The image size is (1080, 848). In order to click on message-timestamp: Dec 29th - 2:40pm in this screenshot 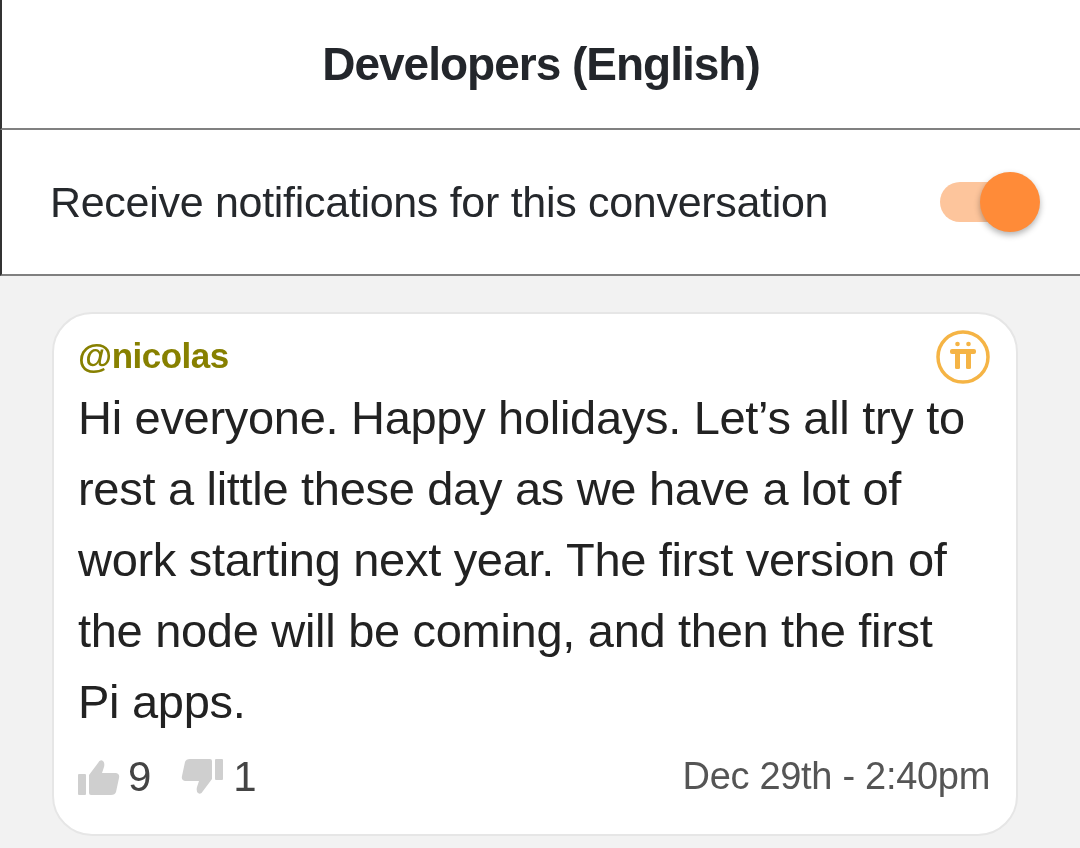, I will do `click(836, 776)`.